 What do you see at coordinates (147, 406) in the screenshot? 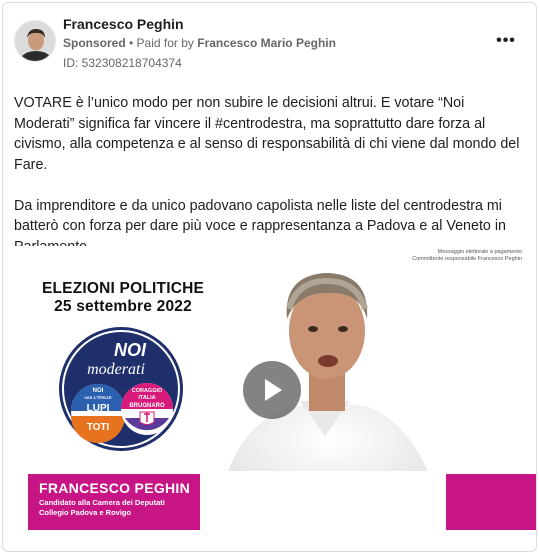
I see `logo-right-brugnaro: BRUGNARO` at bounding box center [147, 406].